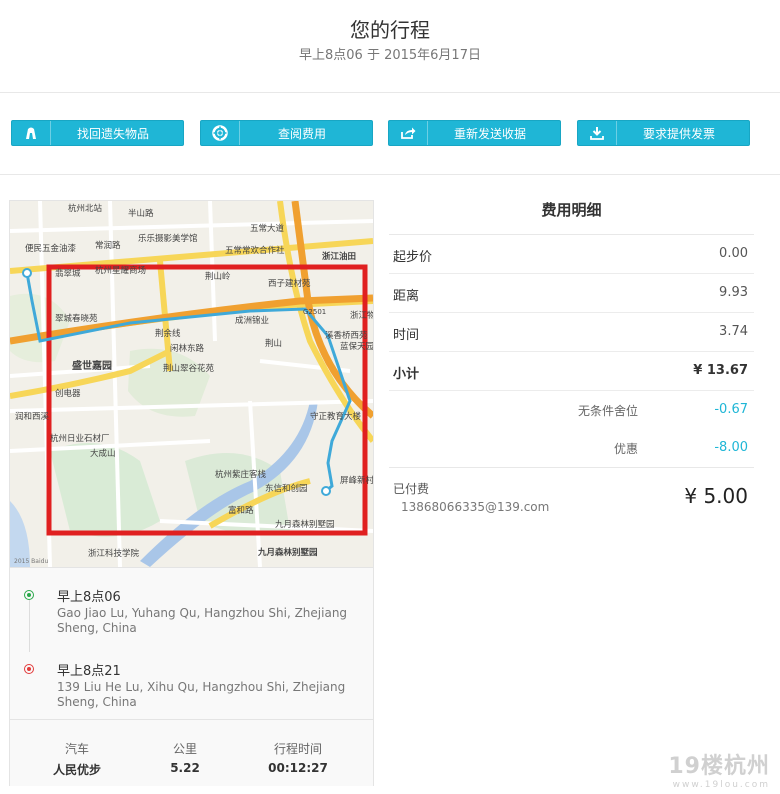 The width and height of the screenshot is (780, 794). What do you see at coordinates (108, 245) in the screenshot?
I see `map-label: 常润路` at bounding box center [108, 245].